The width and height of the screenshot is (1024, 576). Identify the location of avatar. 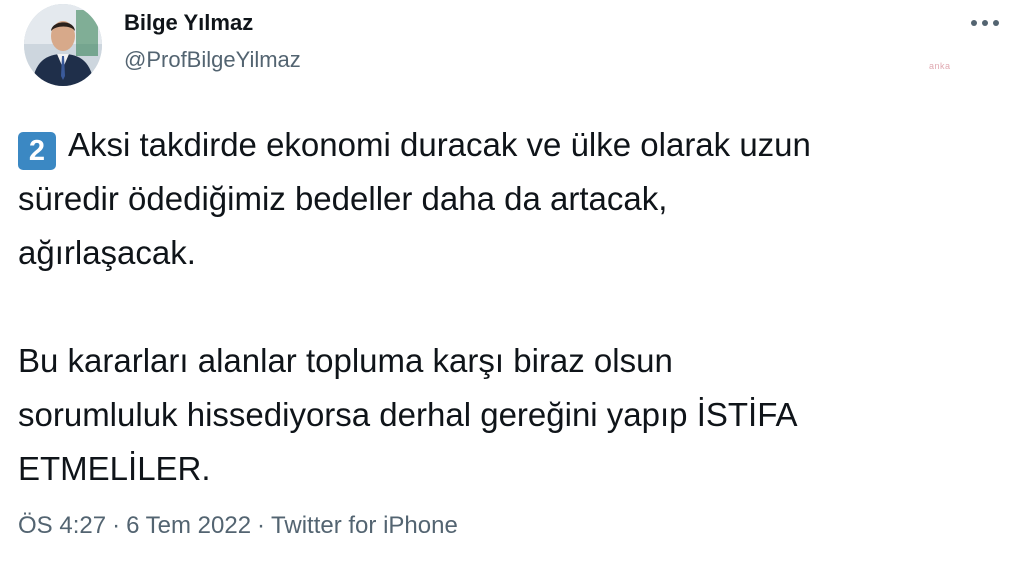
(63, 45).